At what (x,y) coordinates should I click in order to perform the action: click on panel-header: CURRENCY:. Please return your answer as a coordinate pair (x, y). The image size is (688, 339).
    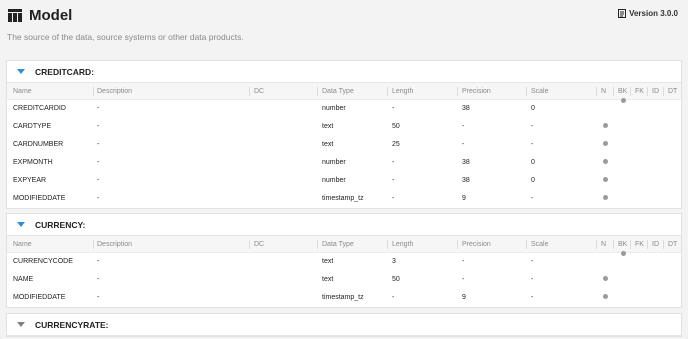
    Looking at the image, I should click on (344, 225).